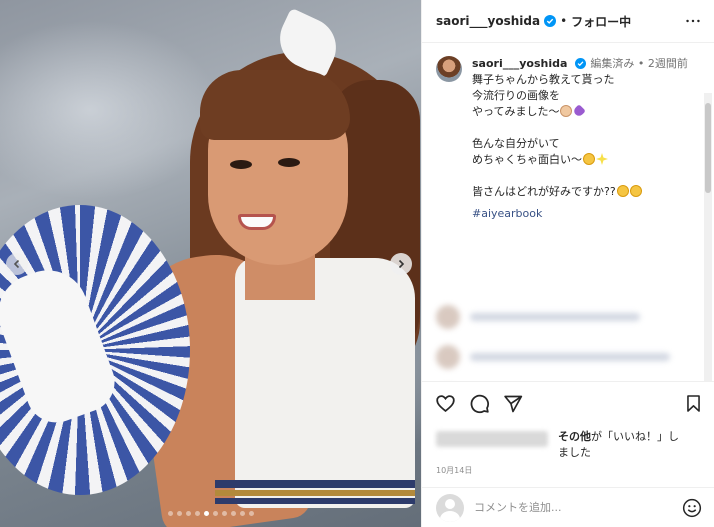  I want to click on carousel-prev-button, so click(17, 264).